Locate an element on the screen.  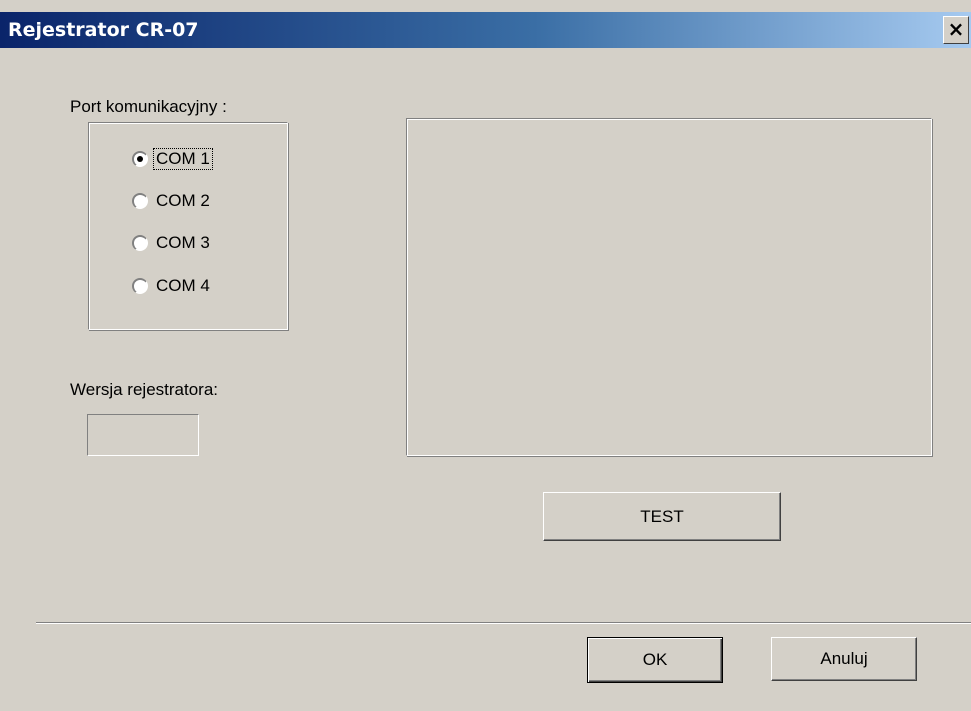
port-group-label: Port komunikacyjny : is located at coordinates (148, 106).